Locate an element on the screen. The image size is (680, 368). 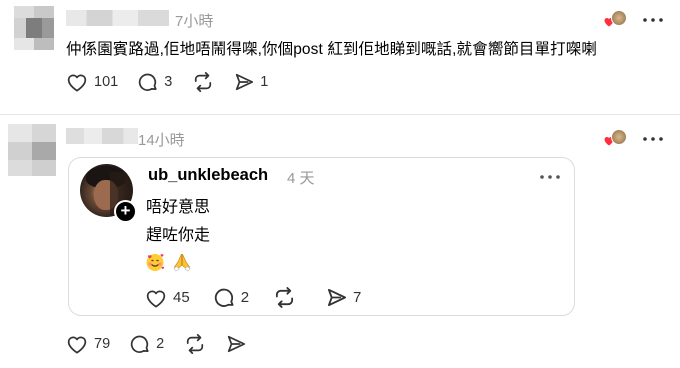
comment-time: 7小時 is located at coordinates (194, 21).